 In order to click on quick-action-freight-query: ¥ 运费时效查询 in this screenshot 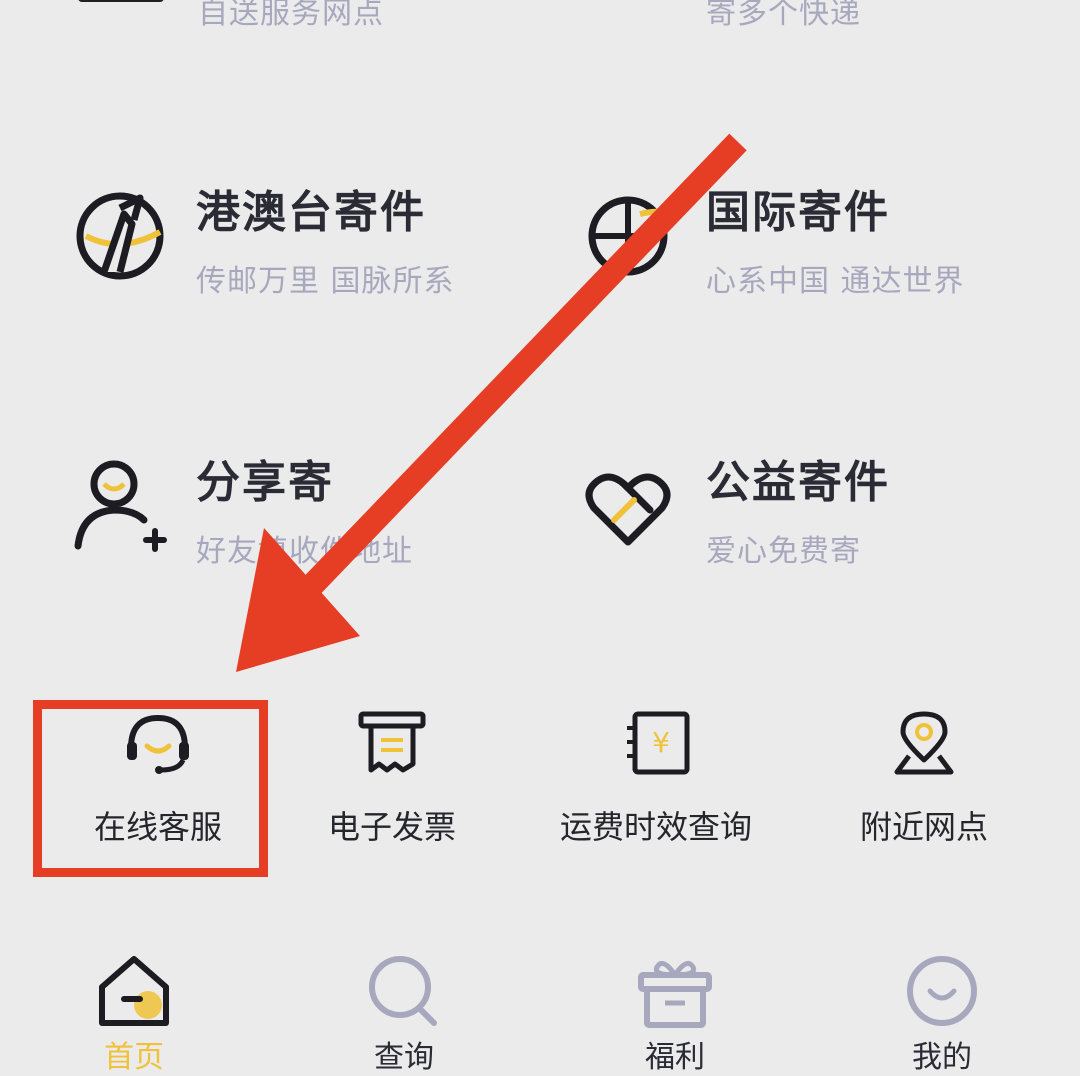, I will do `click(656, 785)`.